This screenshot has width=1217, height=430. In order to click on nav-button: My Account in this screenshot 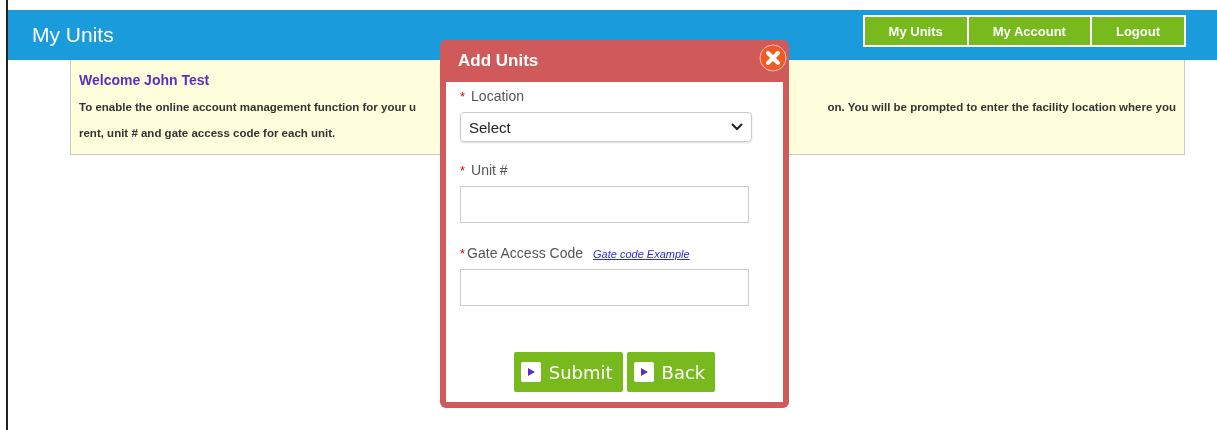, I will do `click(1029, 31)`.